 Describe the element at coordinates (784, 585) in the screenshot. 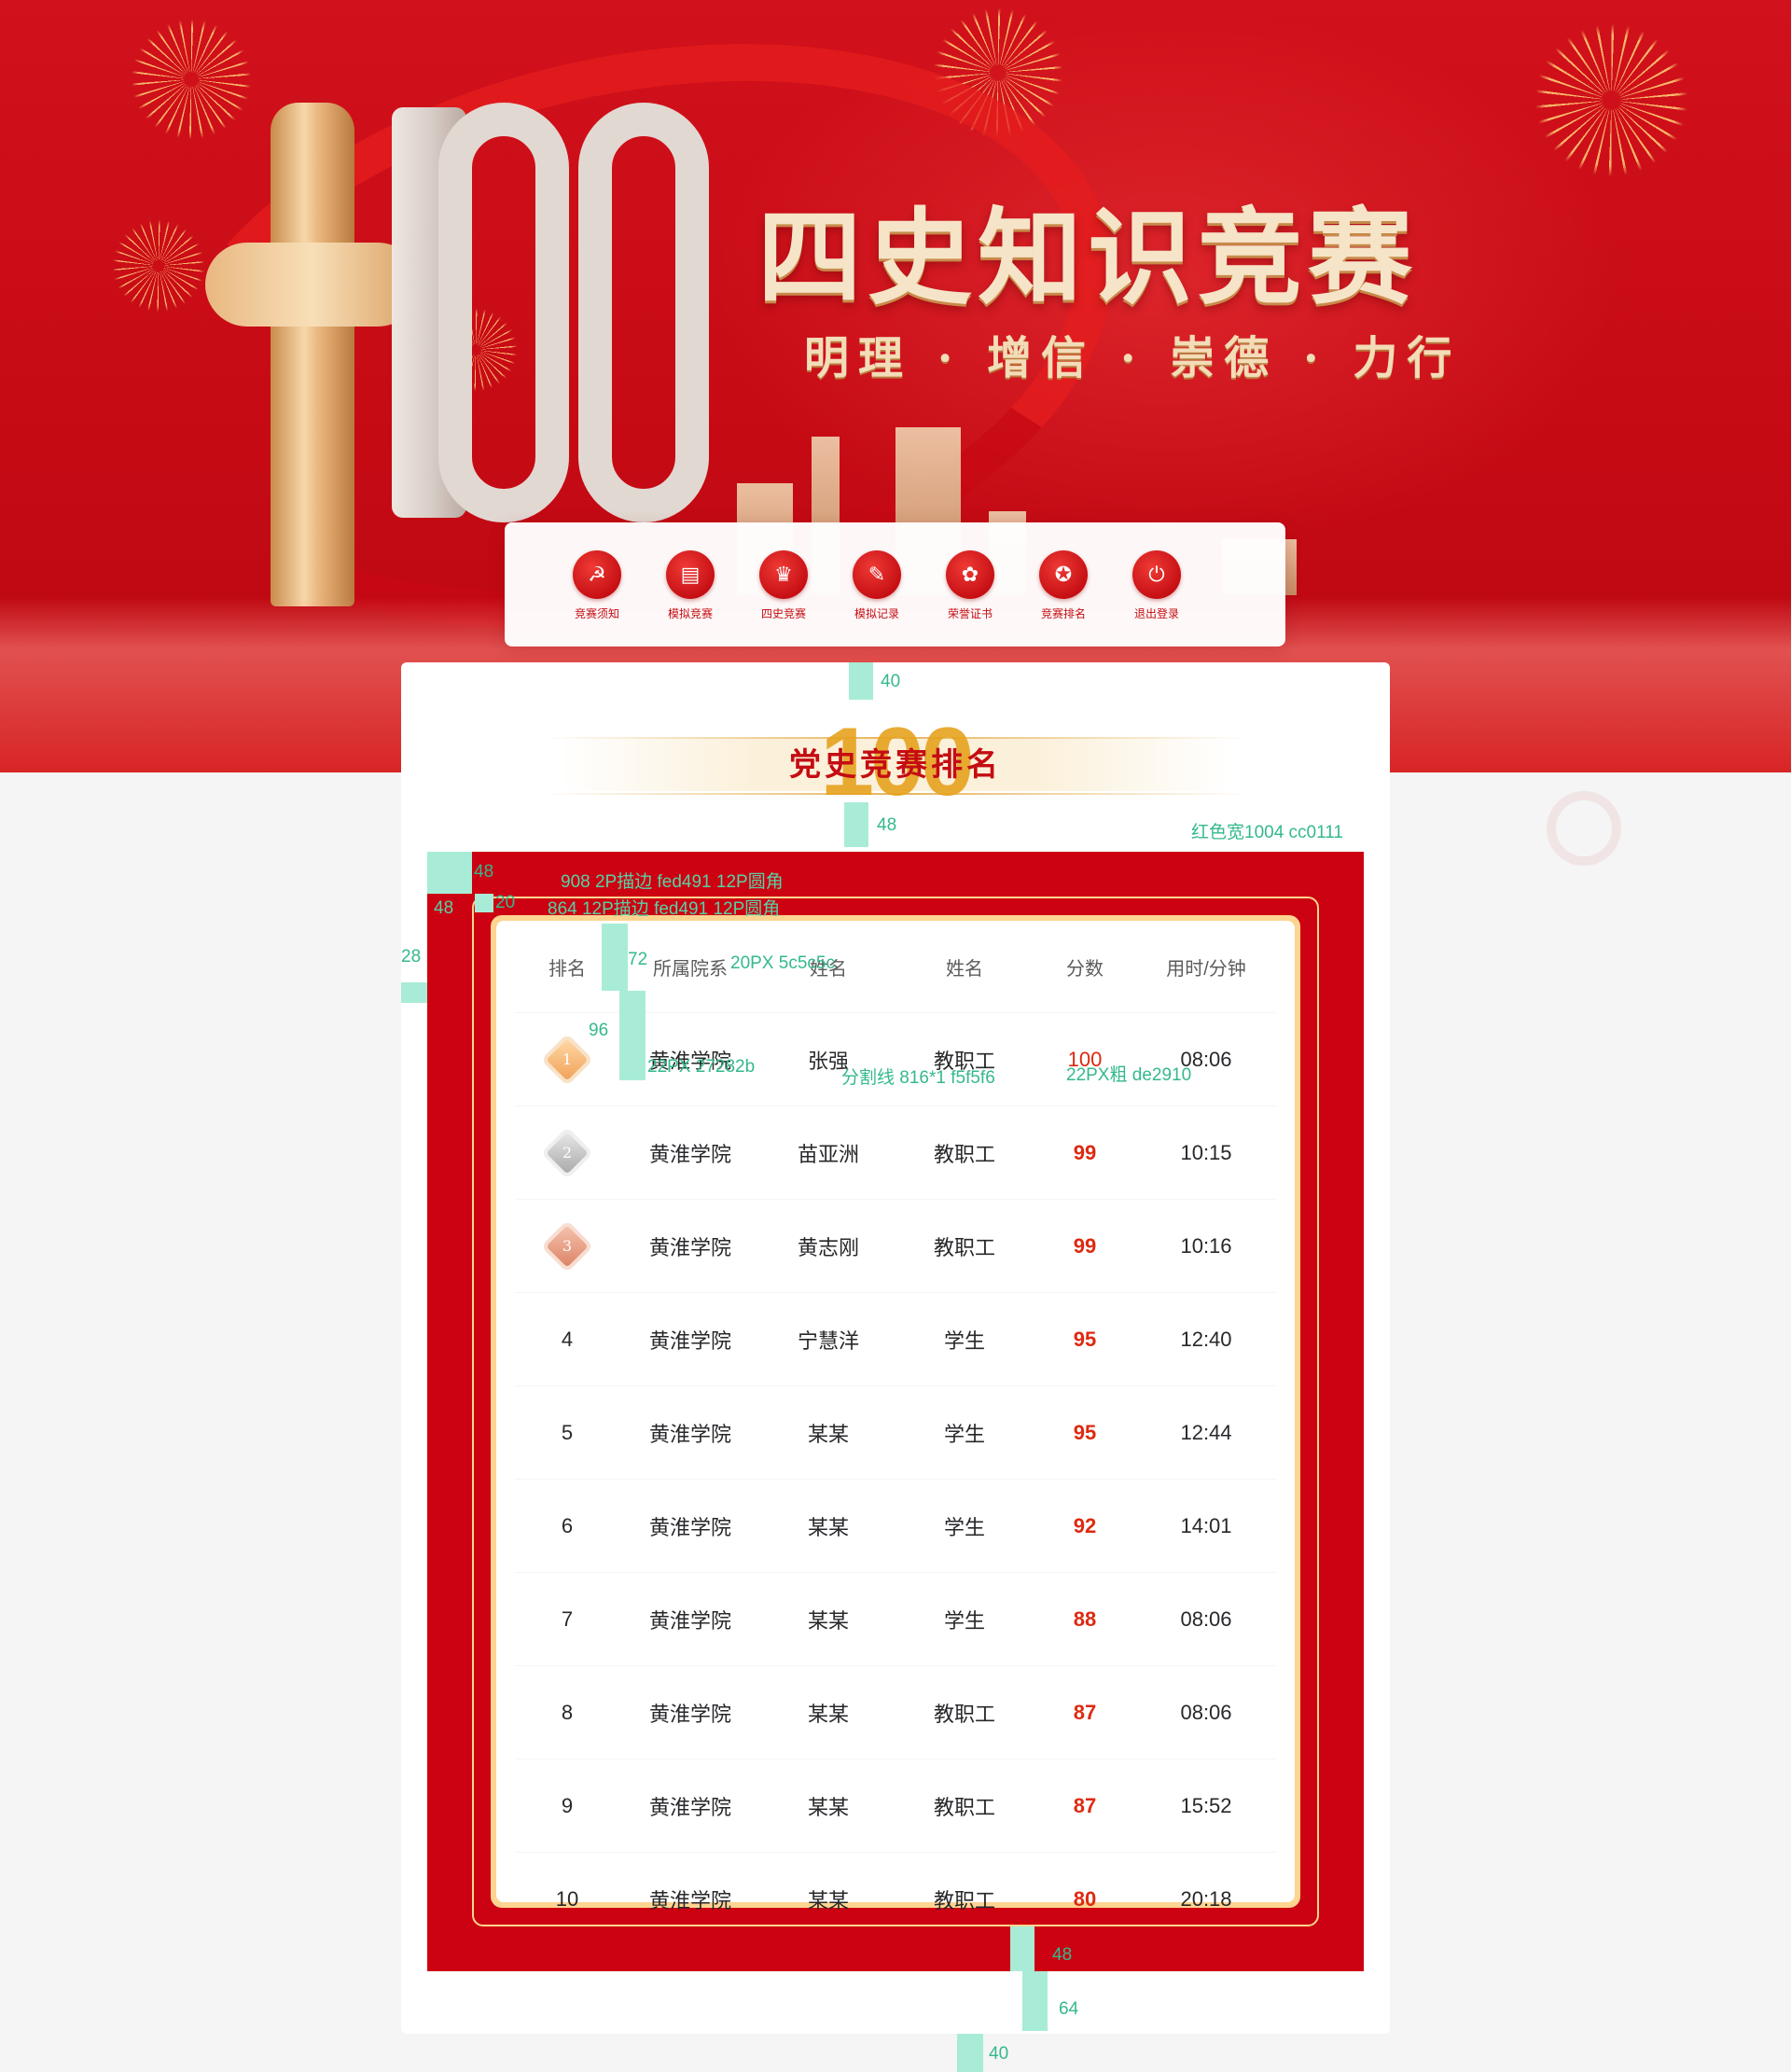

I see `nav-item-four-history-contest: ♛ 四史竞赛` at that location.